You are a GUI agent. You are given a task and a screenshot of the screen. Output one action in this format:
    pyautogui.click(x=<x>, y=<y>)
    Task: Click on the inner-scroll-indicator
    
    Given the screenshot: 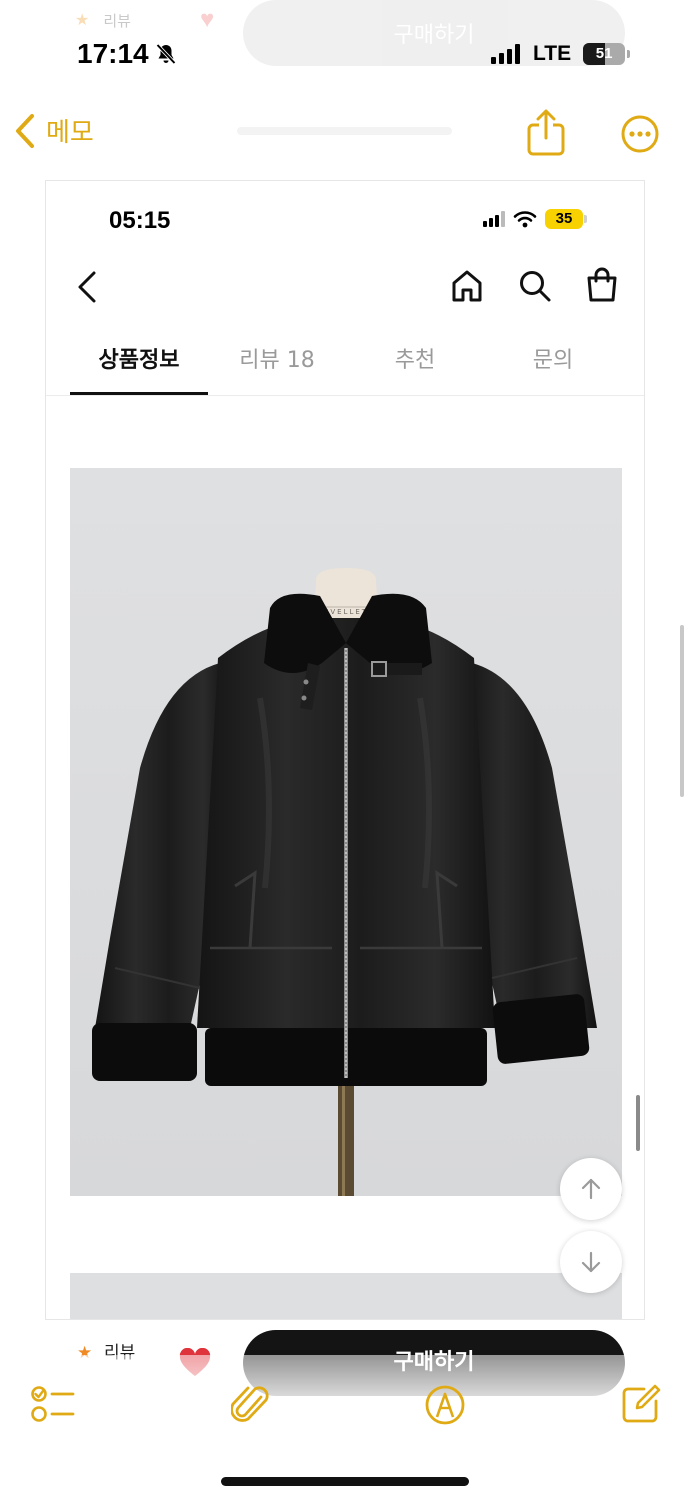 What is the action you would take?
    pyautogui.click(x=638, y=1123)
    